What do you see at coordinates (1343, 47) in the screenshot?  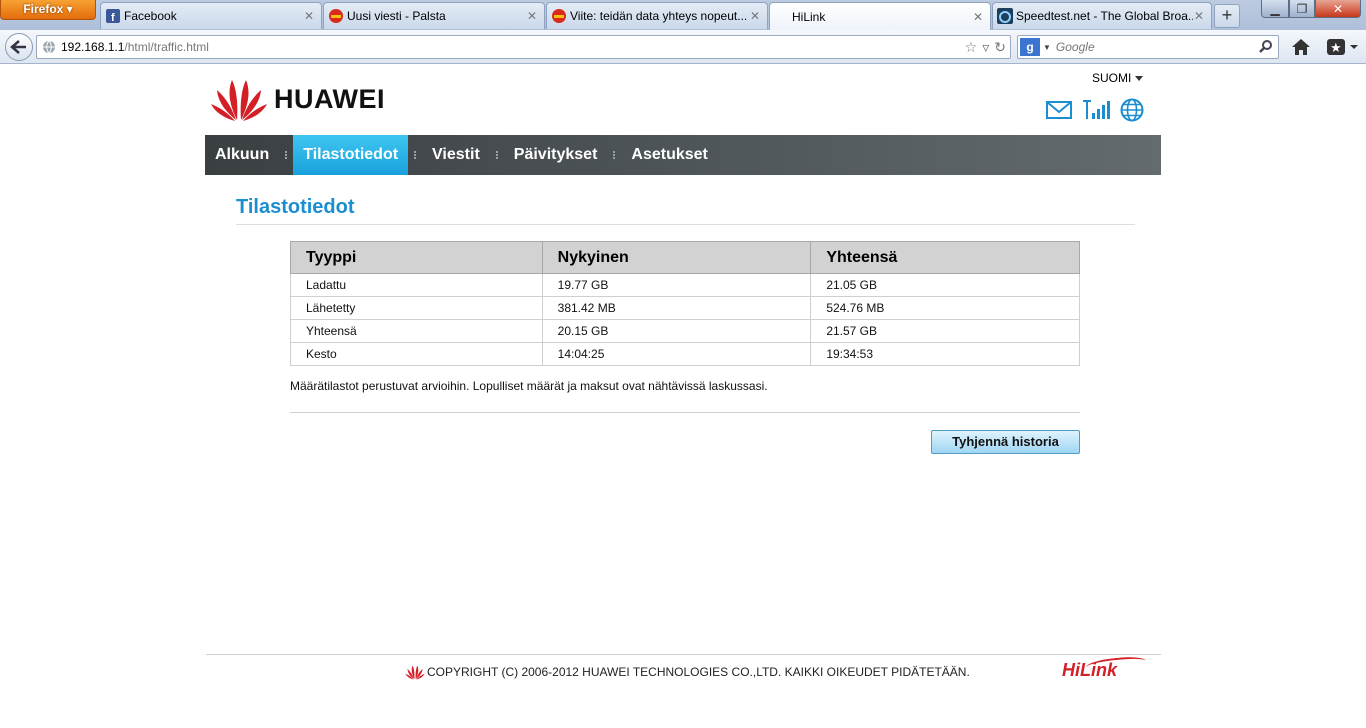 I see `bookmarks-icon: ★` at bounding box center [1343, 47].